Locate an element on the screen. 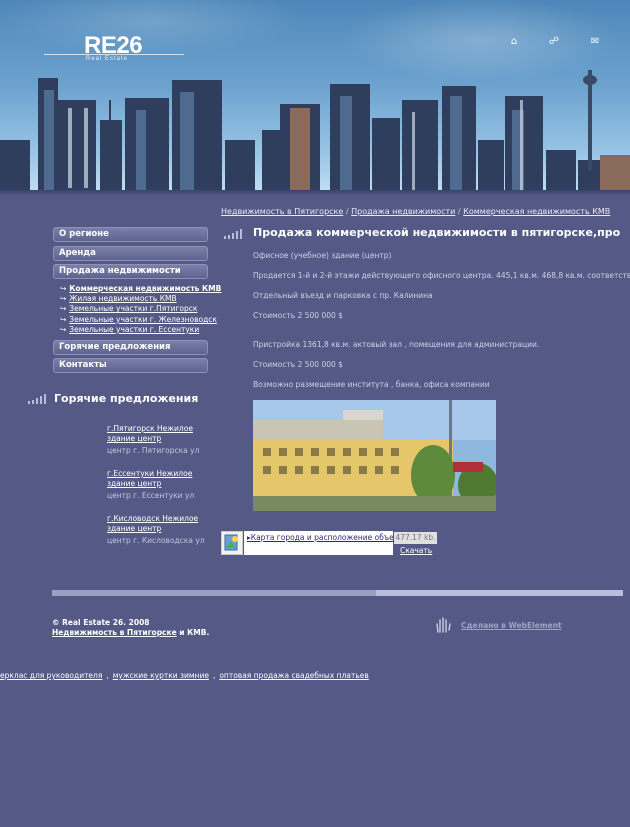 This screenshot has width=630, height=827. footer-divider-right is located at coordinates (499, 593).